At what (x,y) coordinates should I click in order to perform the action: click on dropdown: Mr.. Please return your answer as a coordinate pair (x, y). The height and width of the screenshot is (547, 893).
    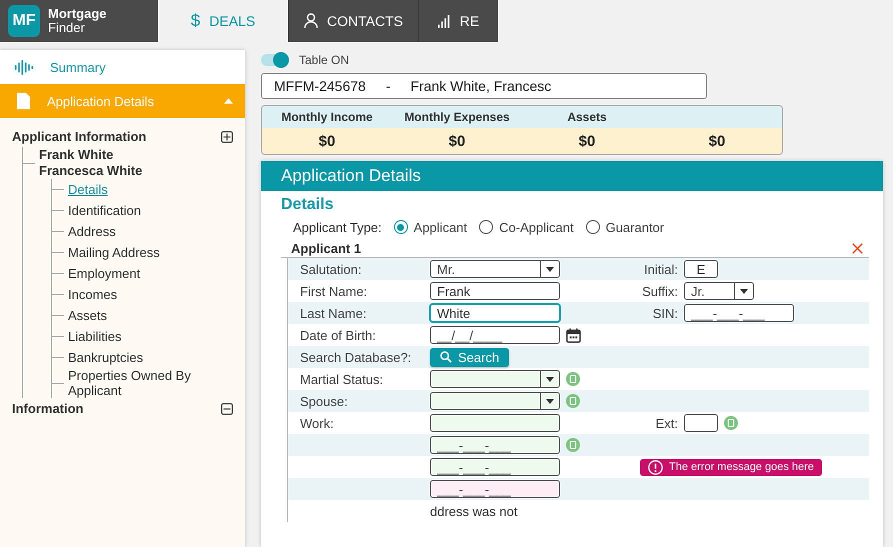
    Looking at the image, I should click on (495, 269).